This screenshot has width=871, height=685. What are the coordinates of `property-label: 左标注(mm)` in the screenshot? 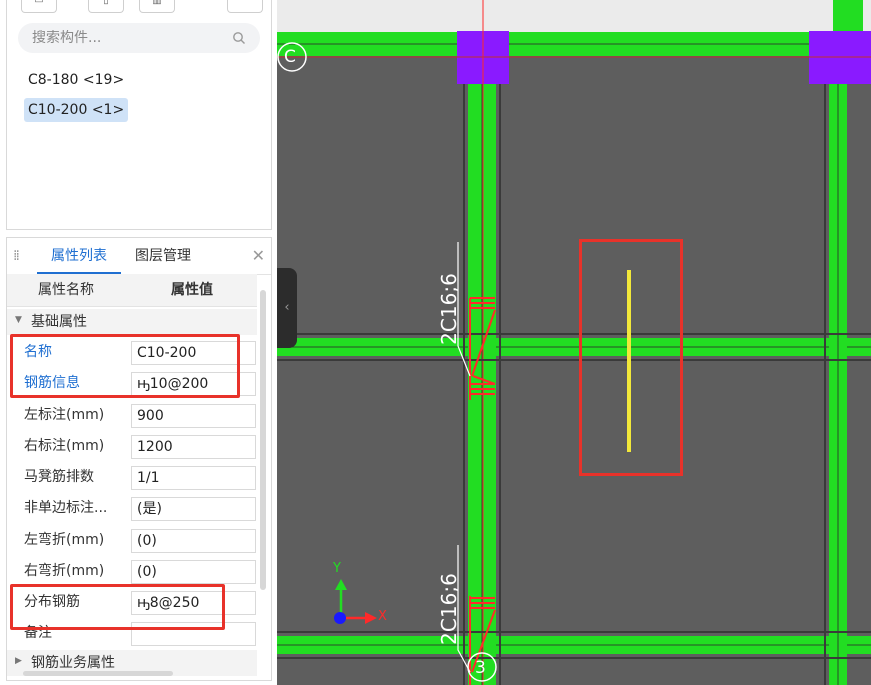 It's located at (64, 415).